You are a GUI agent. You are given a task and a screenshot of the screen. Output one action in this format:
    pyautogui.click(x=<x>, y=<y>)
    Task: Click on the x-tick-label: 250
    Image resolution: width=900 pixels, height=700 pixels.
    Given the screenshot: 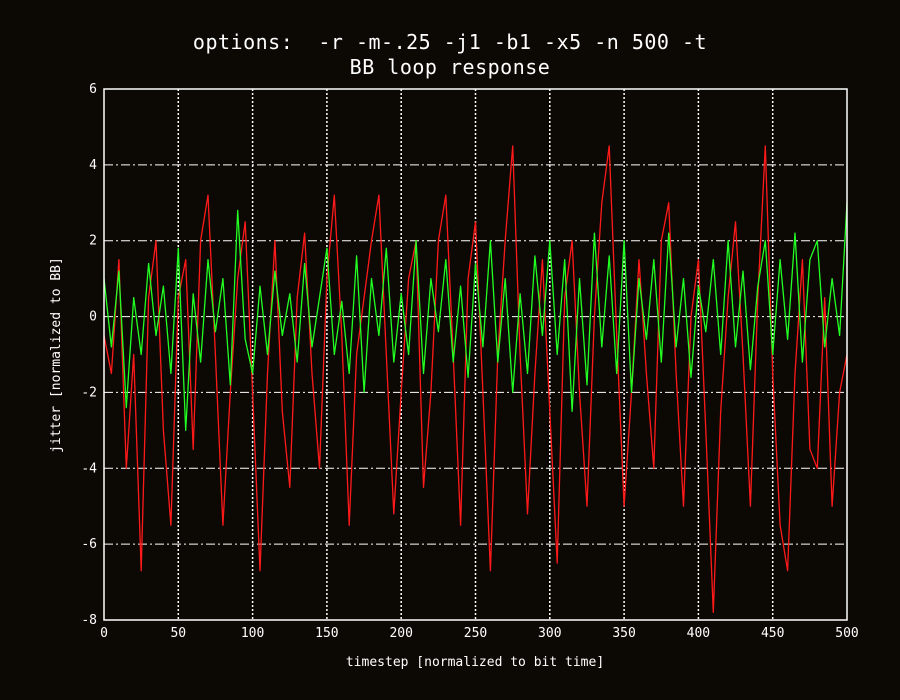 What is the action you would take?
    pyautogui.click(x=475, y=633)
    